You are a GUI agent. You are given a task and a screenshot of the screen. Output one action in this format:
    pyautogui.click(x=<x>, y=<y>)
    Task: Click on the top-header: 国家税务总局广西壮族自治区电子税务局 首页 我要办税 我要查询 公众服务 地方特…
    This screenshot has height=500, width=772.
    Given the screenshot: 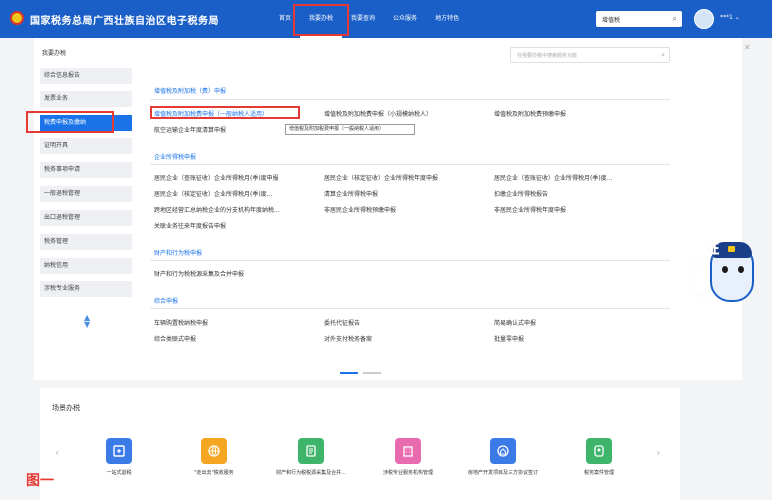 What is the action you would take?
    pyautogui.click(x=386, y=19)
    